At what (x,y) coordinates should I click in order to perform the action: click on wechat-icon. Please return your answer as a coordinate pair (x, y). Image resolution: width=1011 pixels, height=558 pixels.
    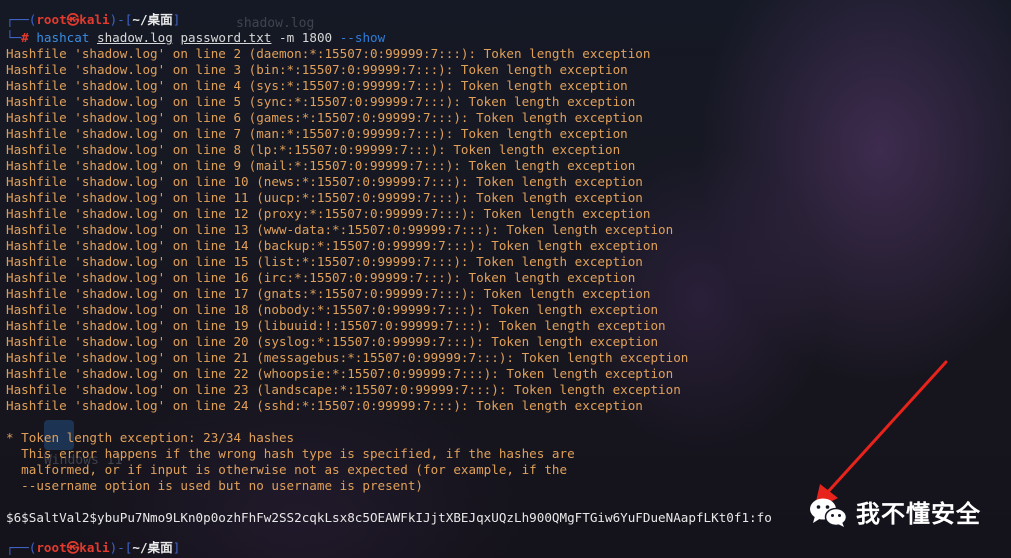
    Looking at the image, I should click on (829, 512).